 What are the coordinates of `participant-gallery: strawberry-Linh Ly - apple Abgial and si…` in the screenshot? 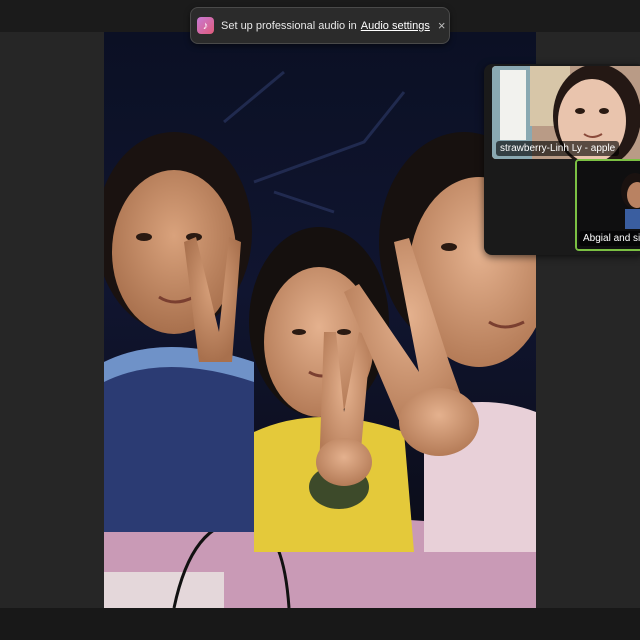 It's located at (562, 159).